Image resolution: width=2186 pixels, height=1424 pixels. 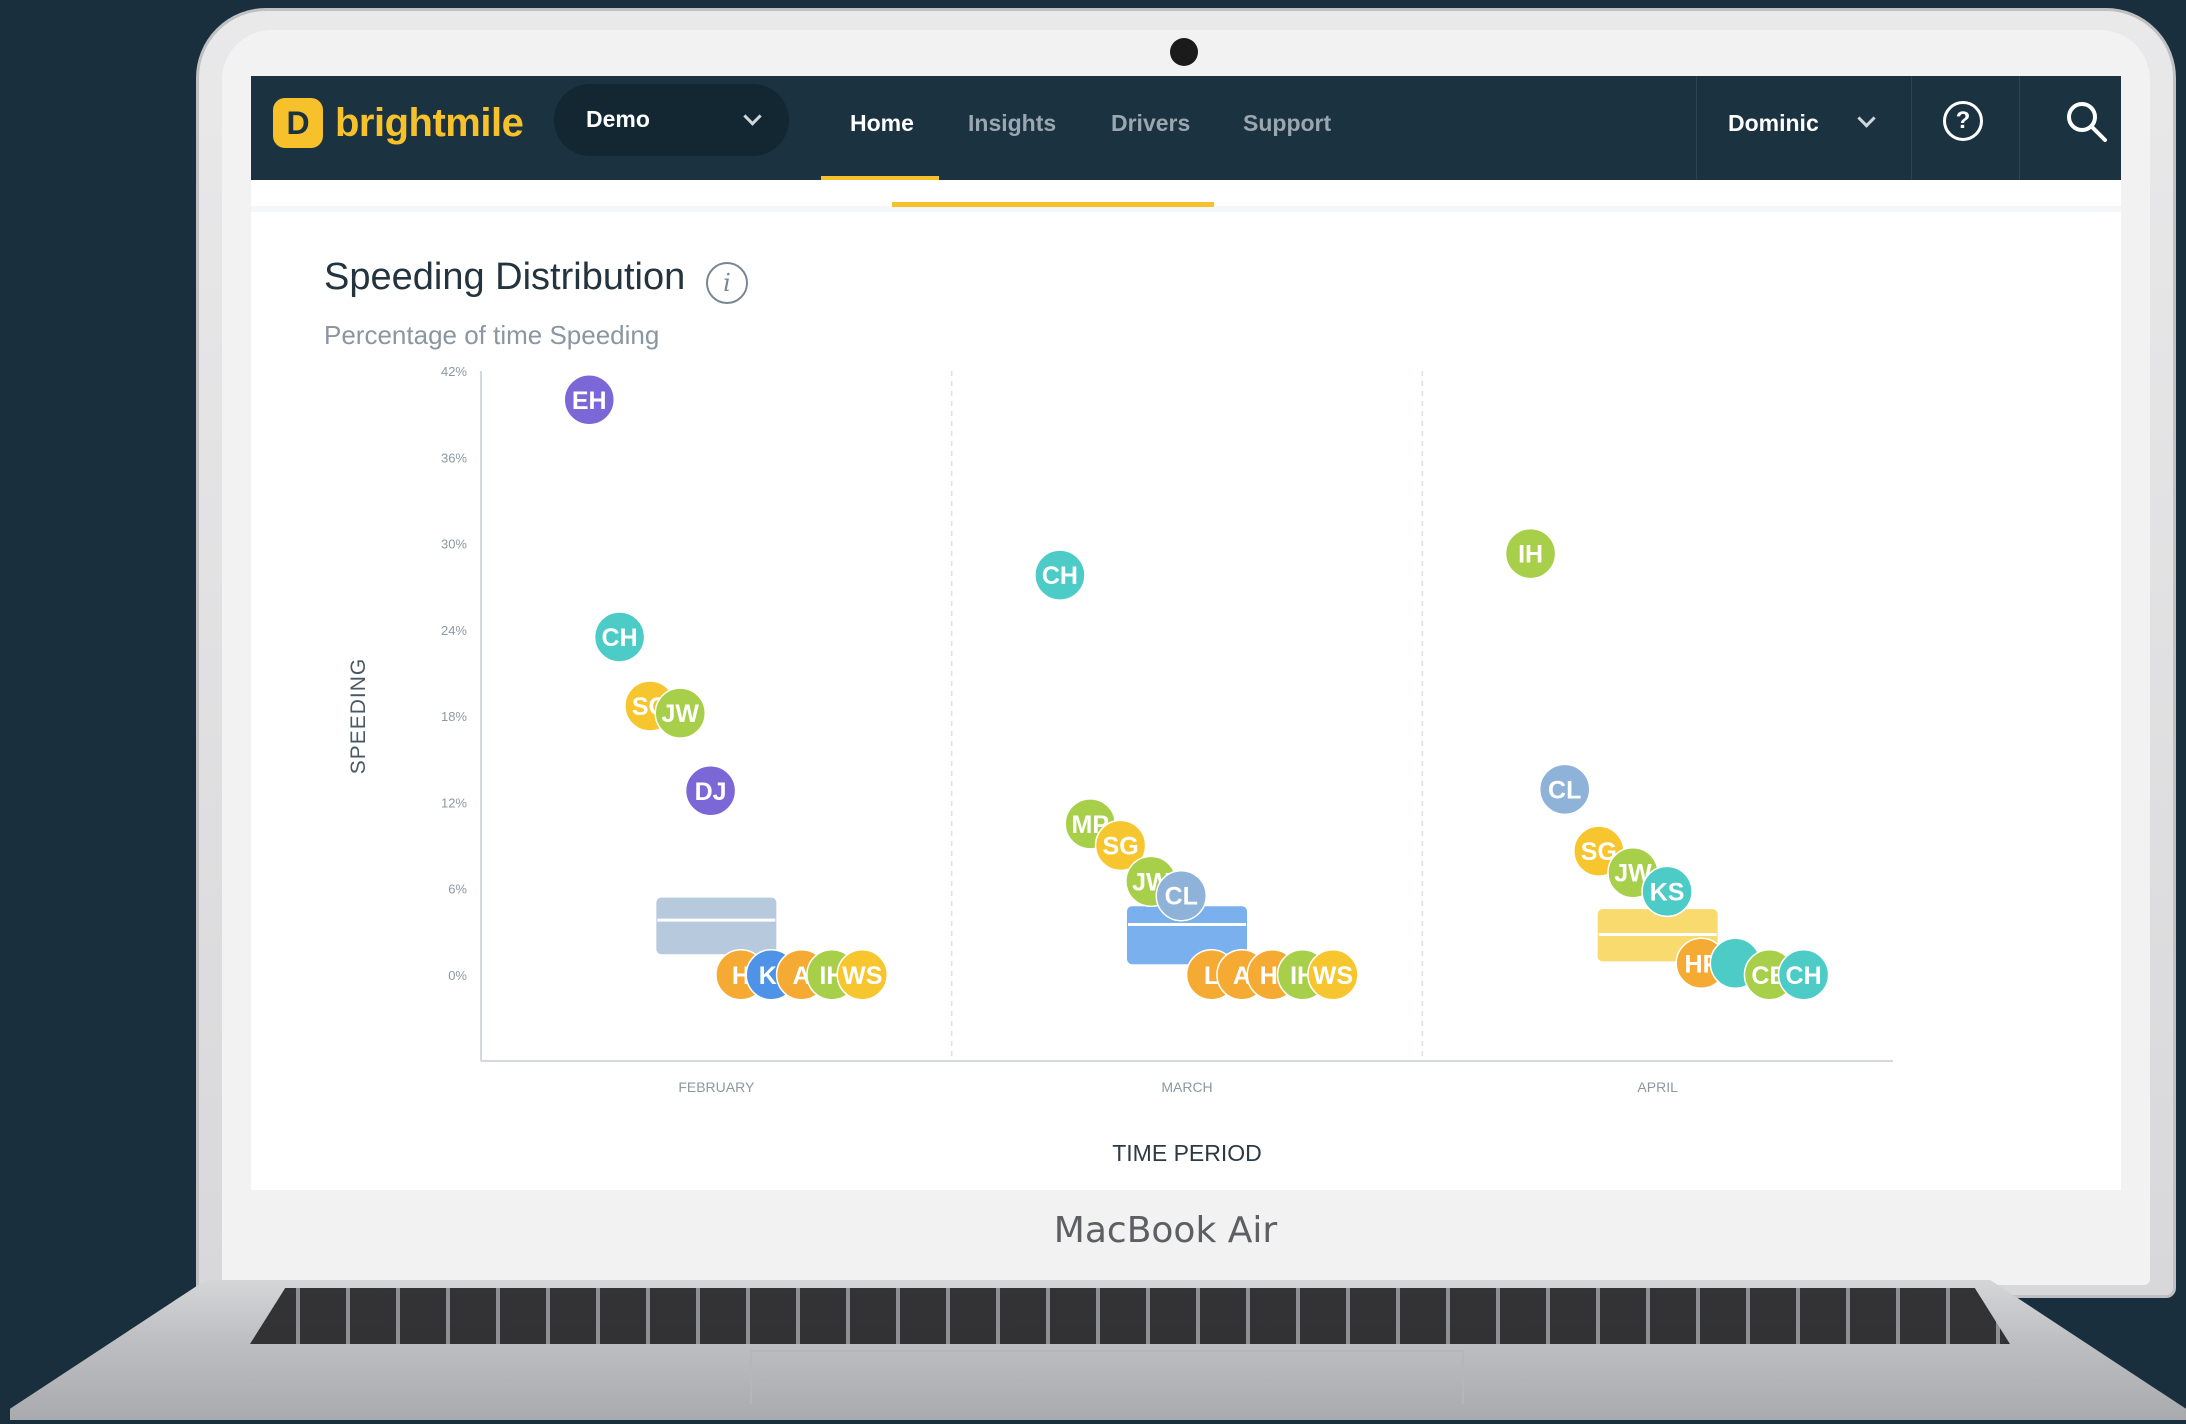 What do you see at coordinates (457, 975) in the screenshot?
I see `y-tick-label: 0%` at bounding box center [457, 975].